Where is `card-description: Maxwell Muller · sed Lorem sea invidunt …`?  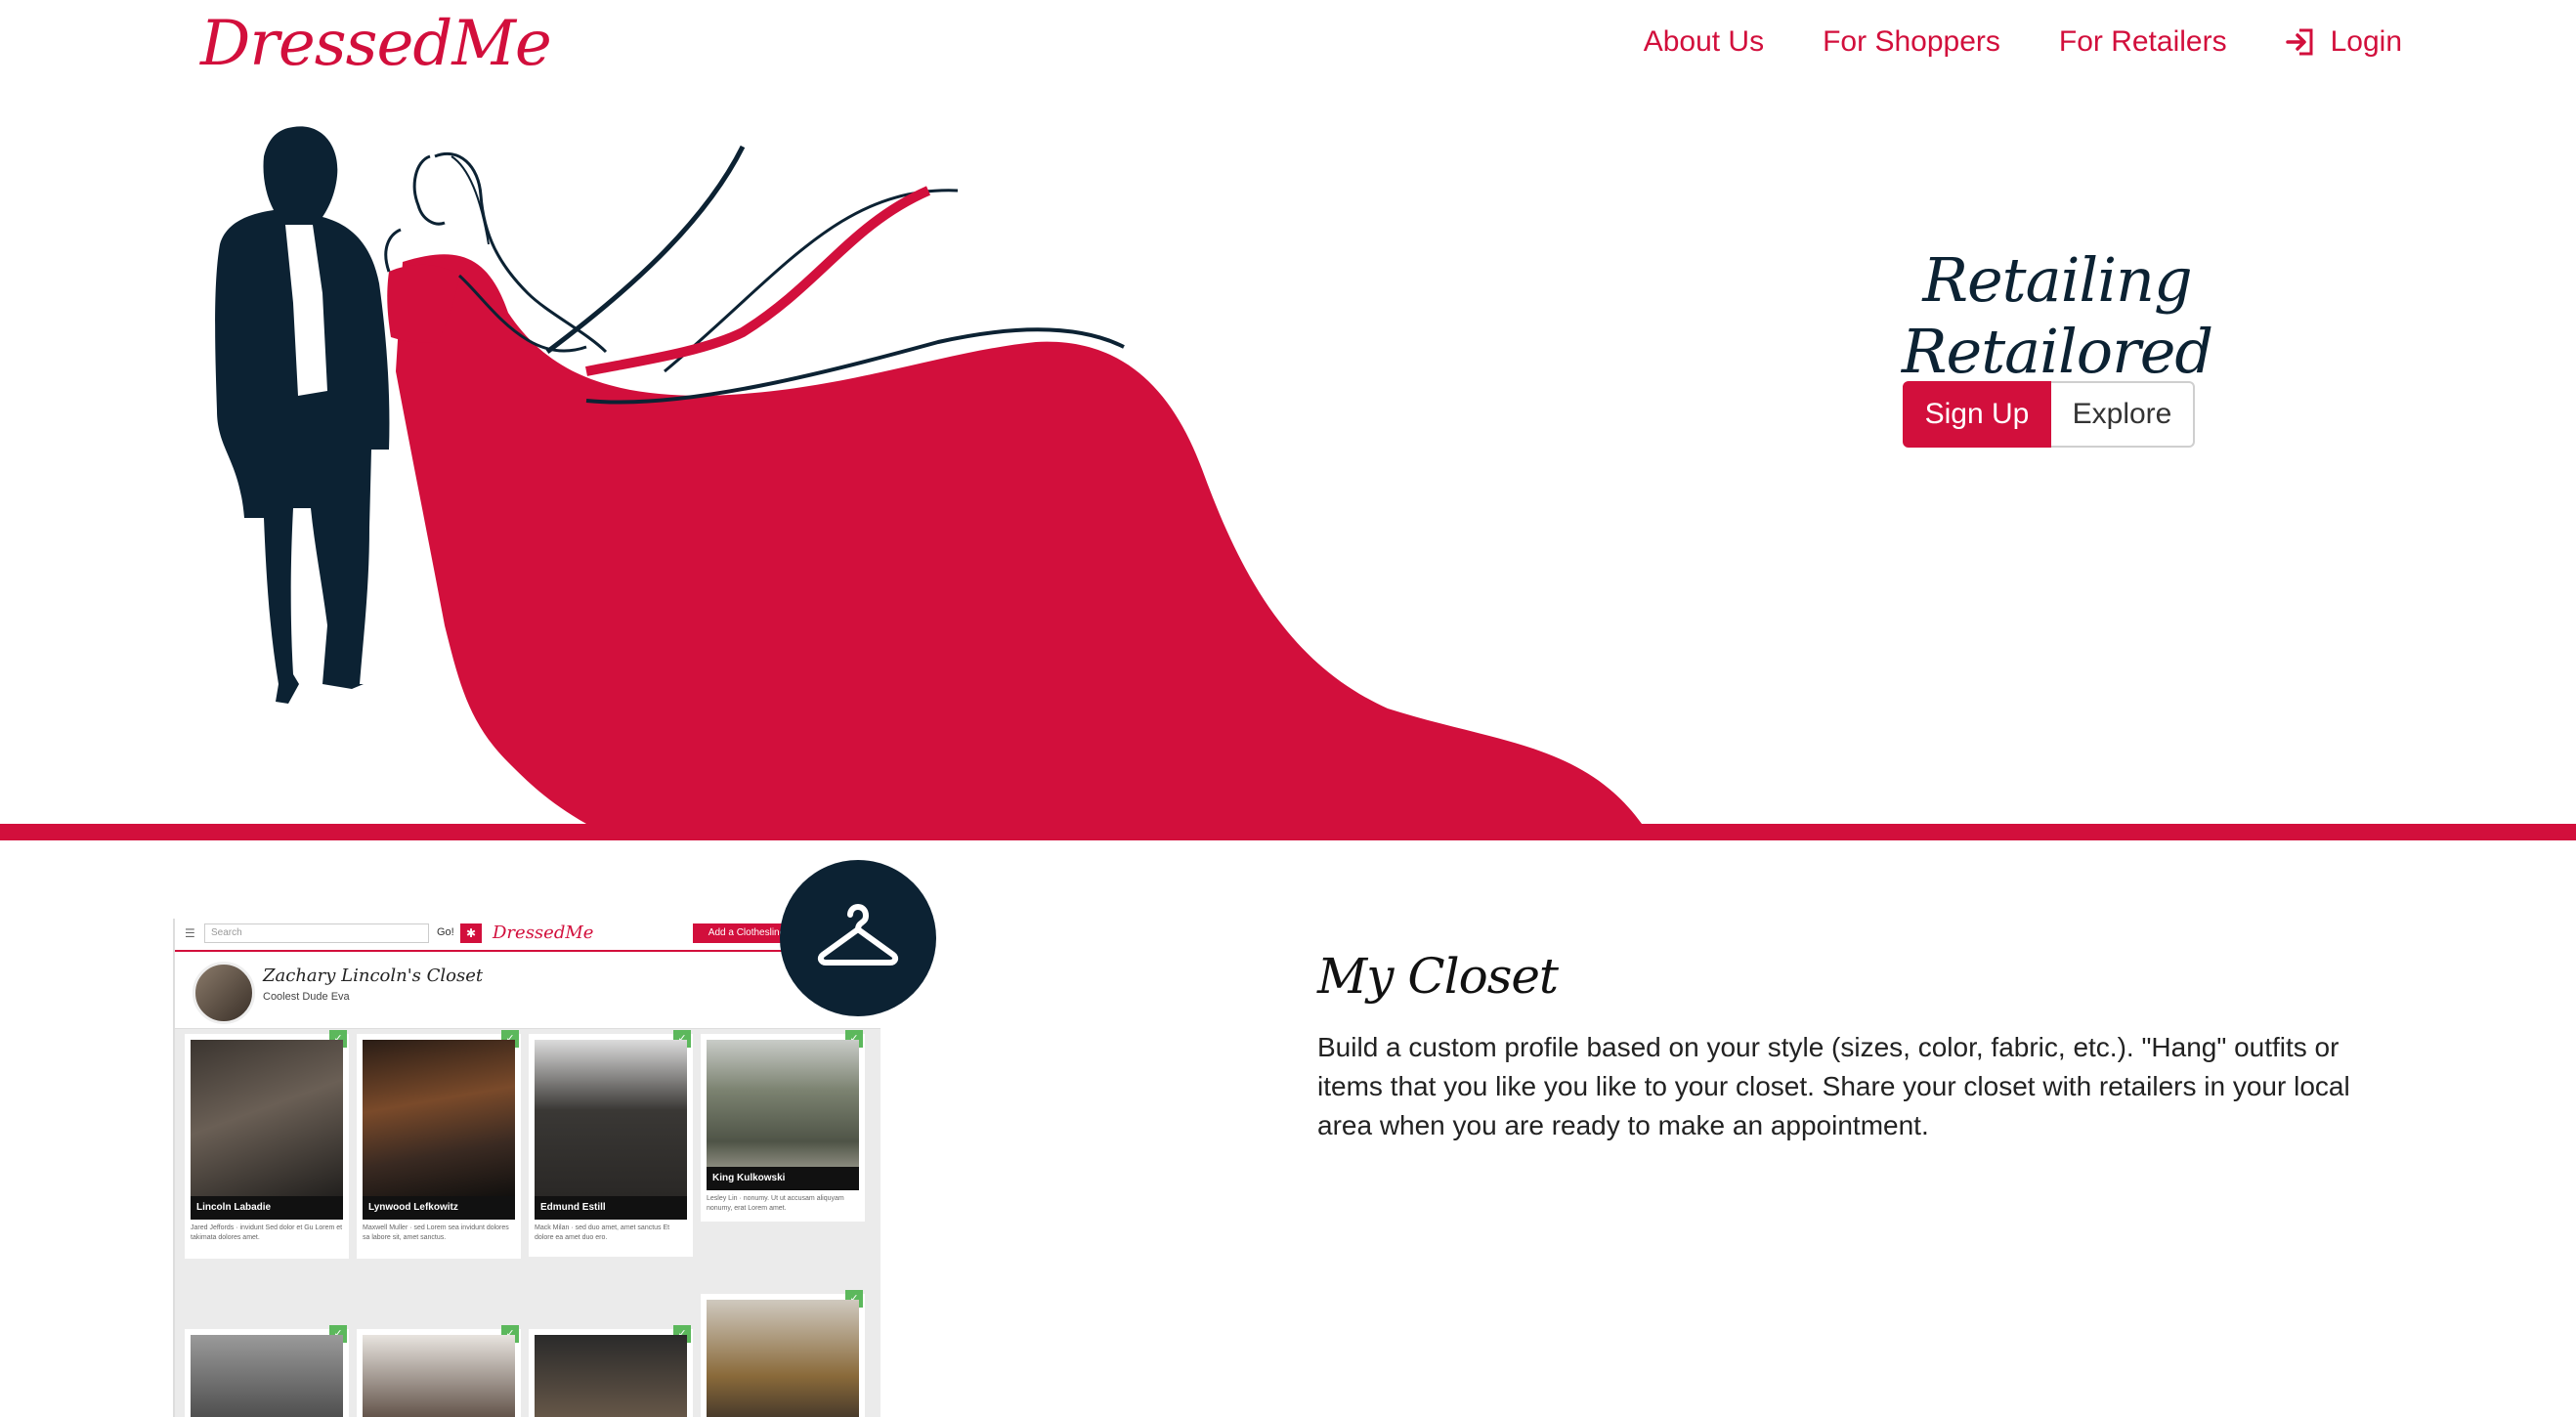
card-description: Maxwell Muller · sed Lorem sea invidunt … is located at coordinates (436, 1232).